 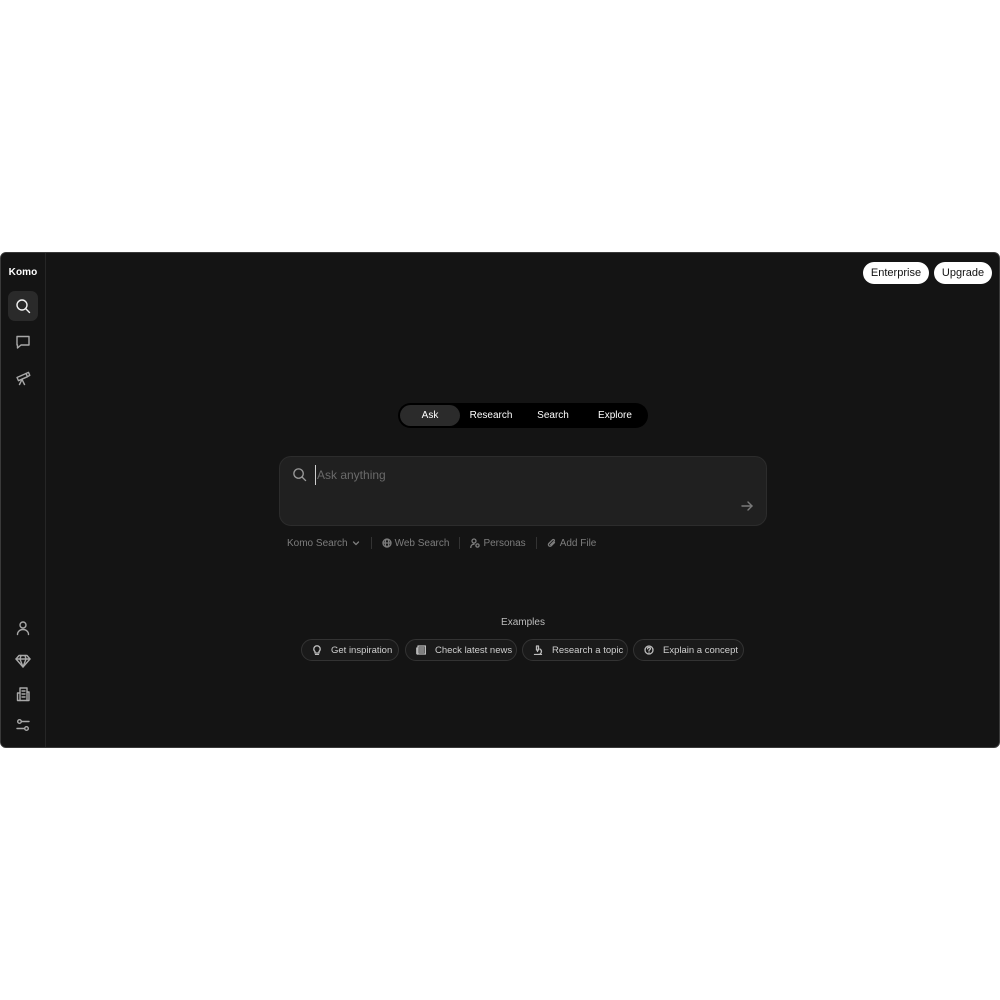 I want to click on example-check-latest-news: Check latest news, so click(x=461, y=650).